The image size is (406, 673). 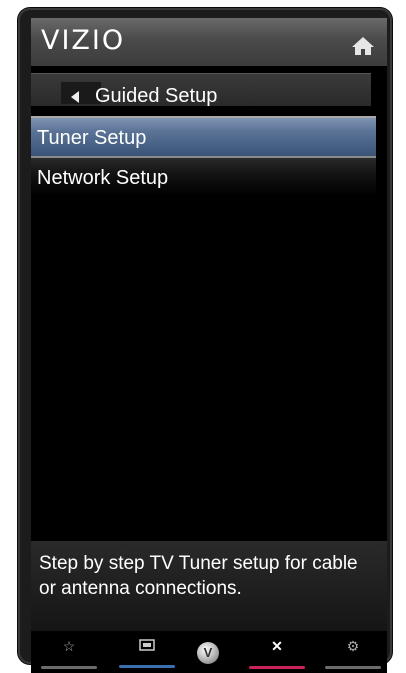 I want to click on header-bar: VIZIO, so click(x=209, y=42).